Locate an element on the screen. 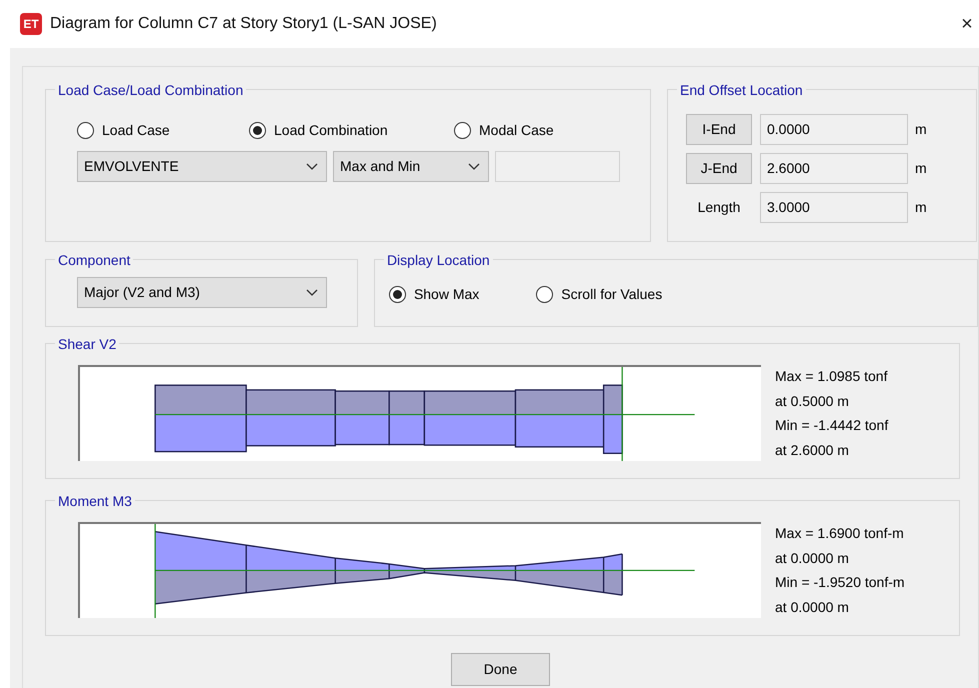 The height and width of the screenshot is (688, 979). value-field: 3.0000 is located at coordinates (834, 207).